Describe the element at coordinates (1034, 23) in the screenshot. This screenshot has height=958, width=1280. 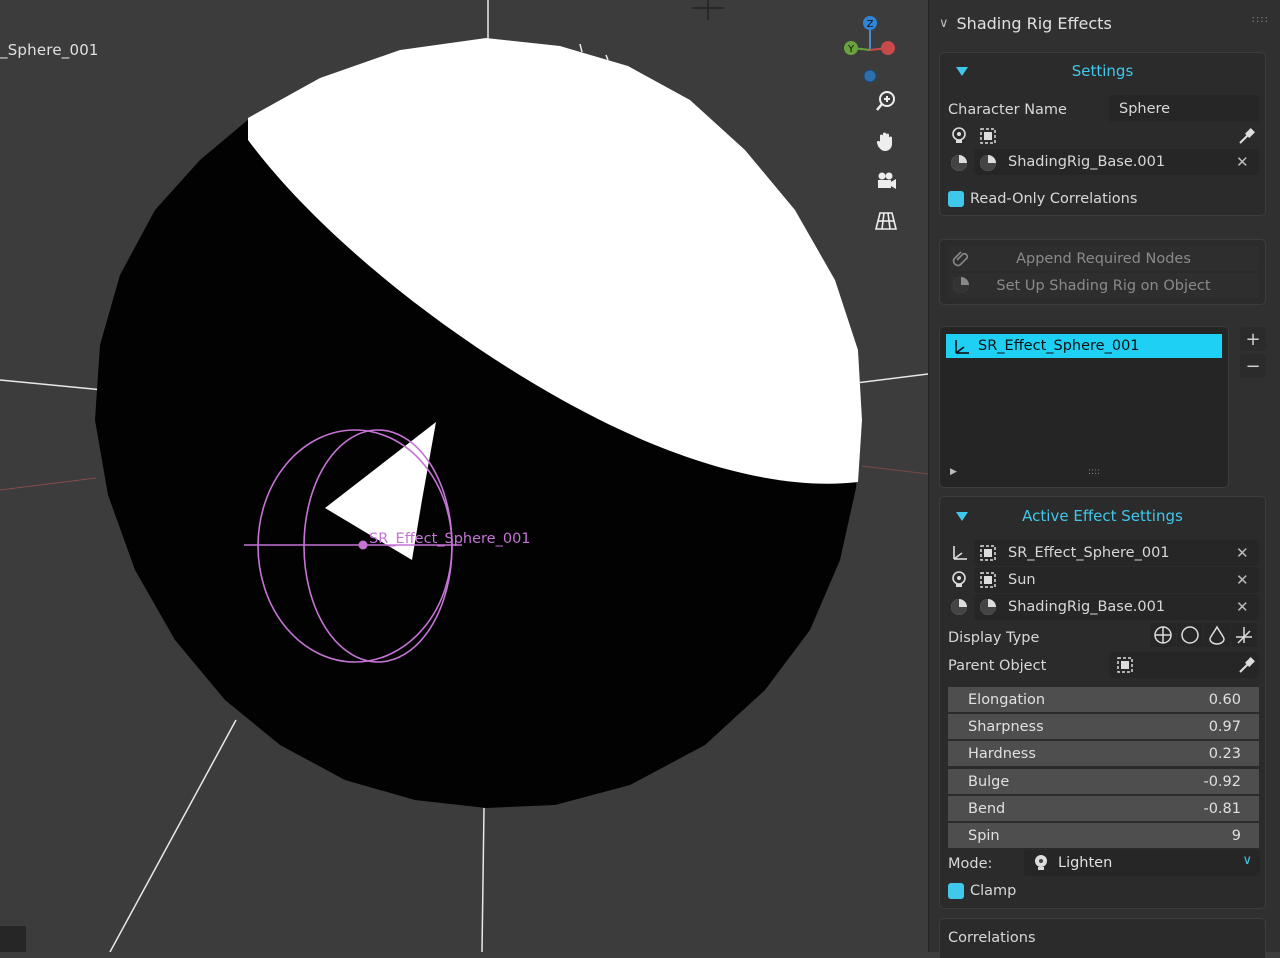
I see `panel-title: Shading Rig Effects` at that location.